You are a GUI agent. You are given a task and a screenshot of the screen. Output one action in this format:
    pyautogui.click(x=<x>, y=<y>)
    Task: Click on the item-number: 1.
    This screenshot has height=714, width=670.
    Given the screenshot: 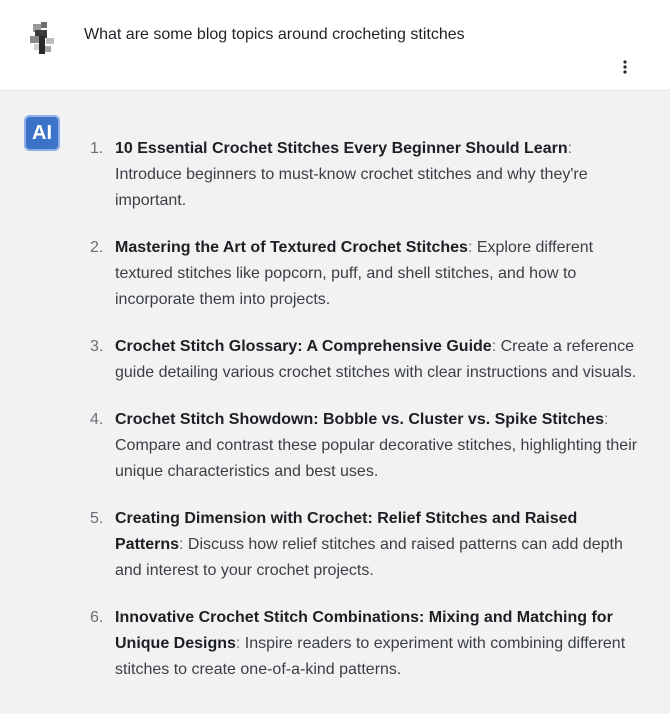 What is the action you would take?
    pyautogui.click(x=97, y=148)
    